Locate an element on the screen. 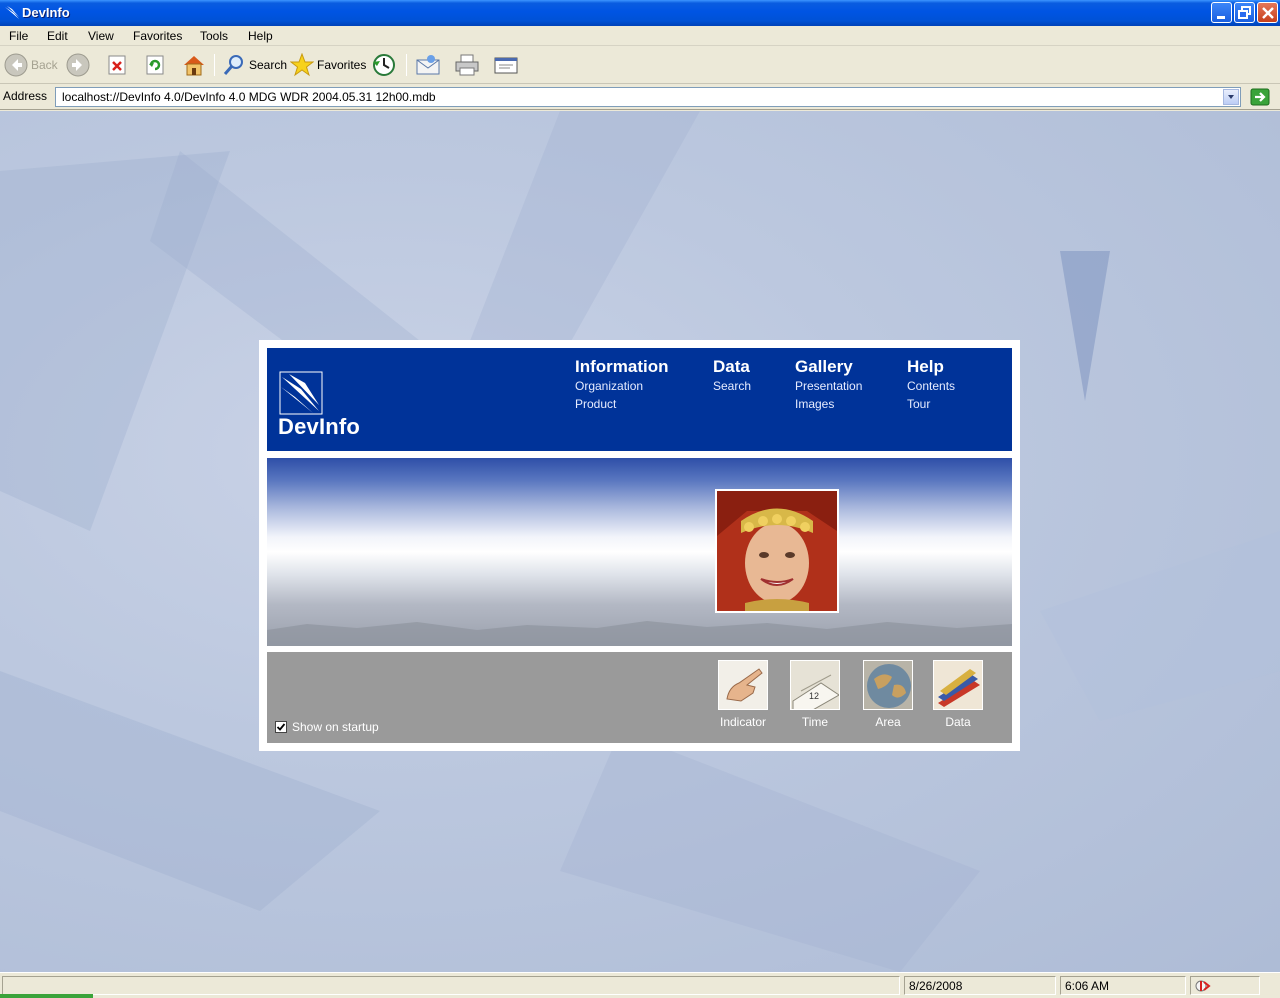 This screenshot has width=1280, height=998. edit-button is located at coordinates (506, 65).